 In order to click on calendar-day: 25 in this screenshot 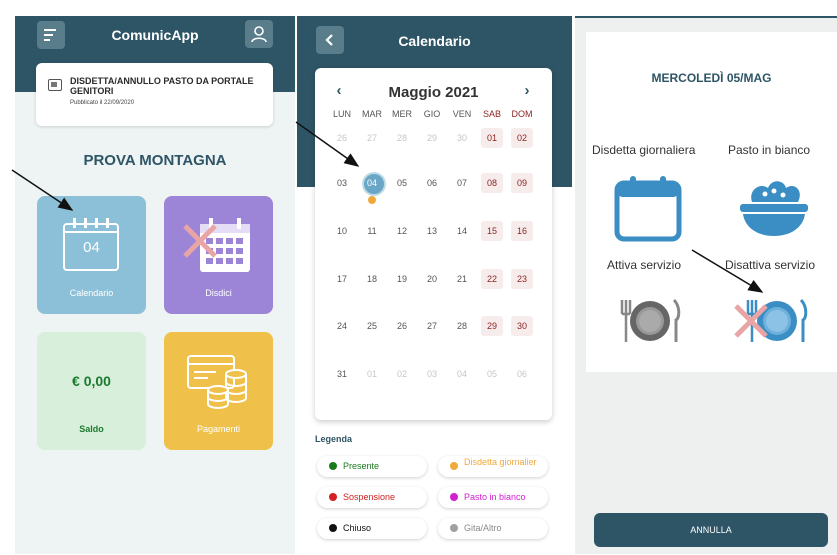, I will do `click(372, 326)`.